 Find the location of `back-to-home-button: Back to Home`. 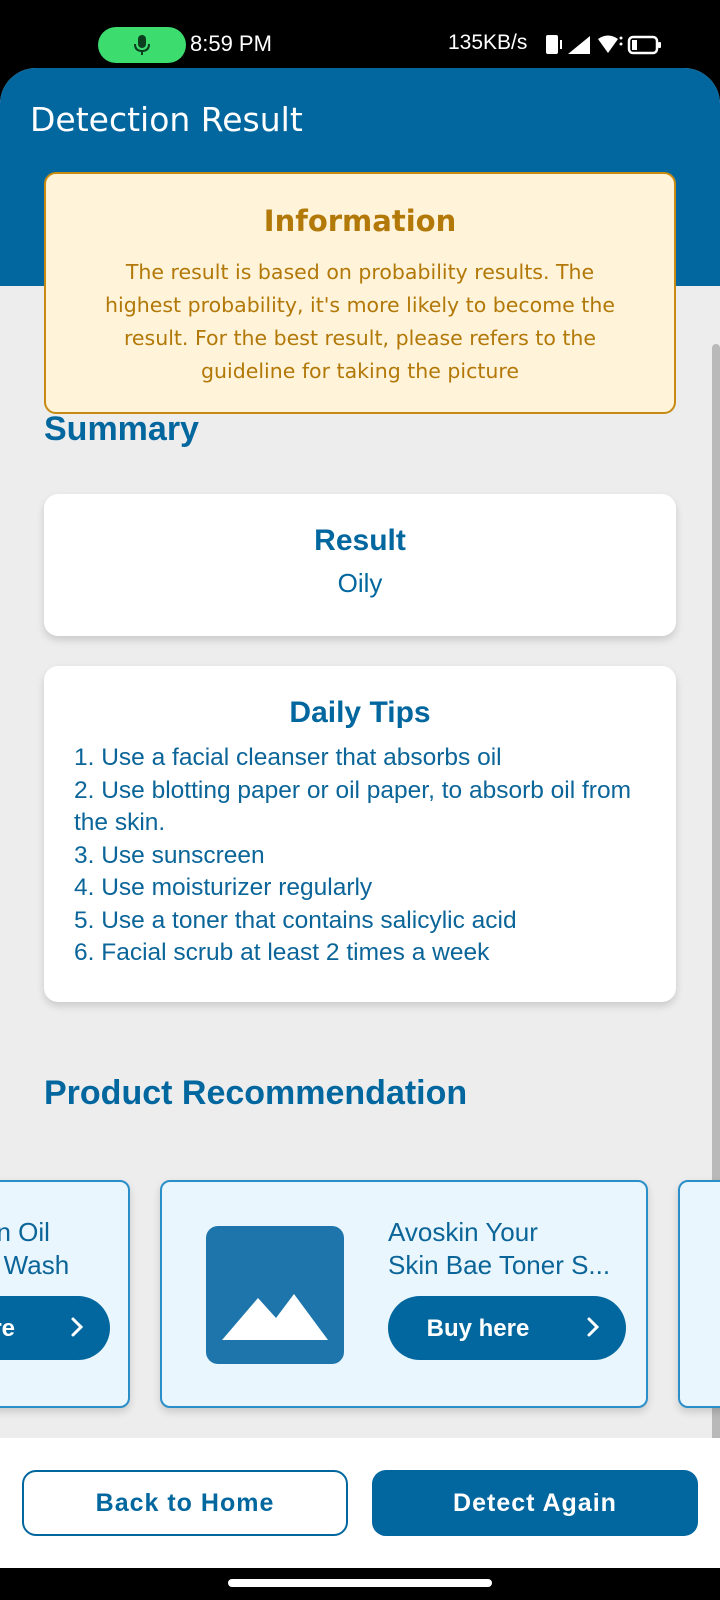

back-to-home-button: Back to Home is located at coordinates (185, 1503).